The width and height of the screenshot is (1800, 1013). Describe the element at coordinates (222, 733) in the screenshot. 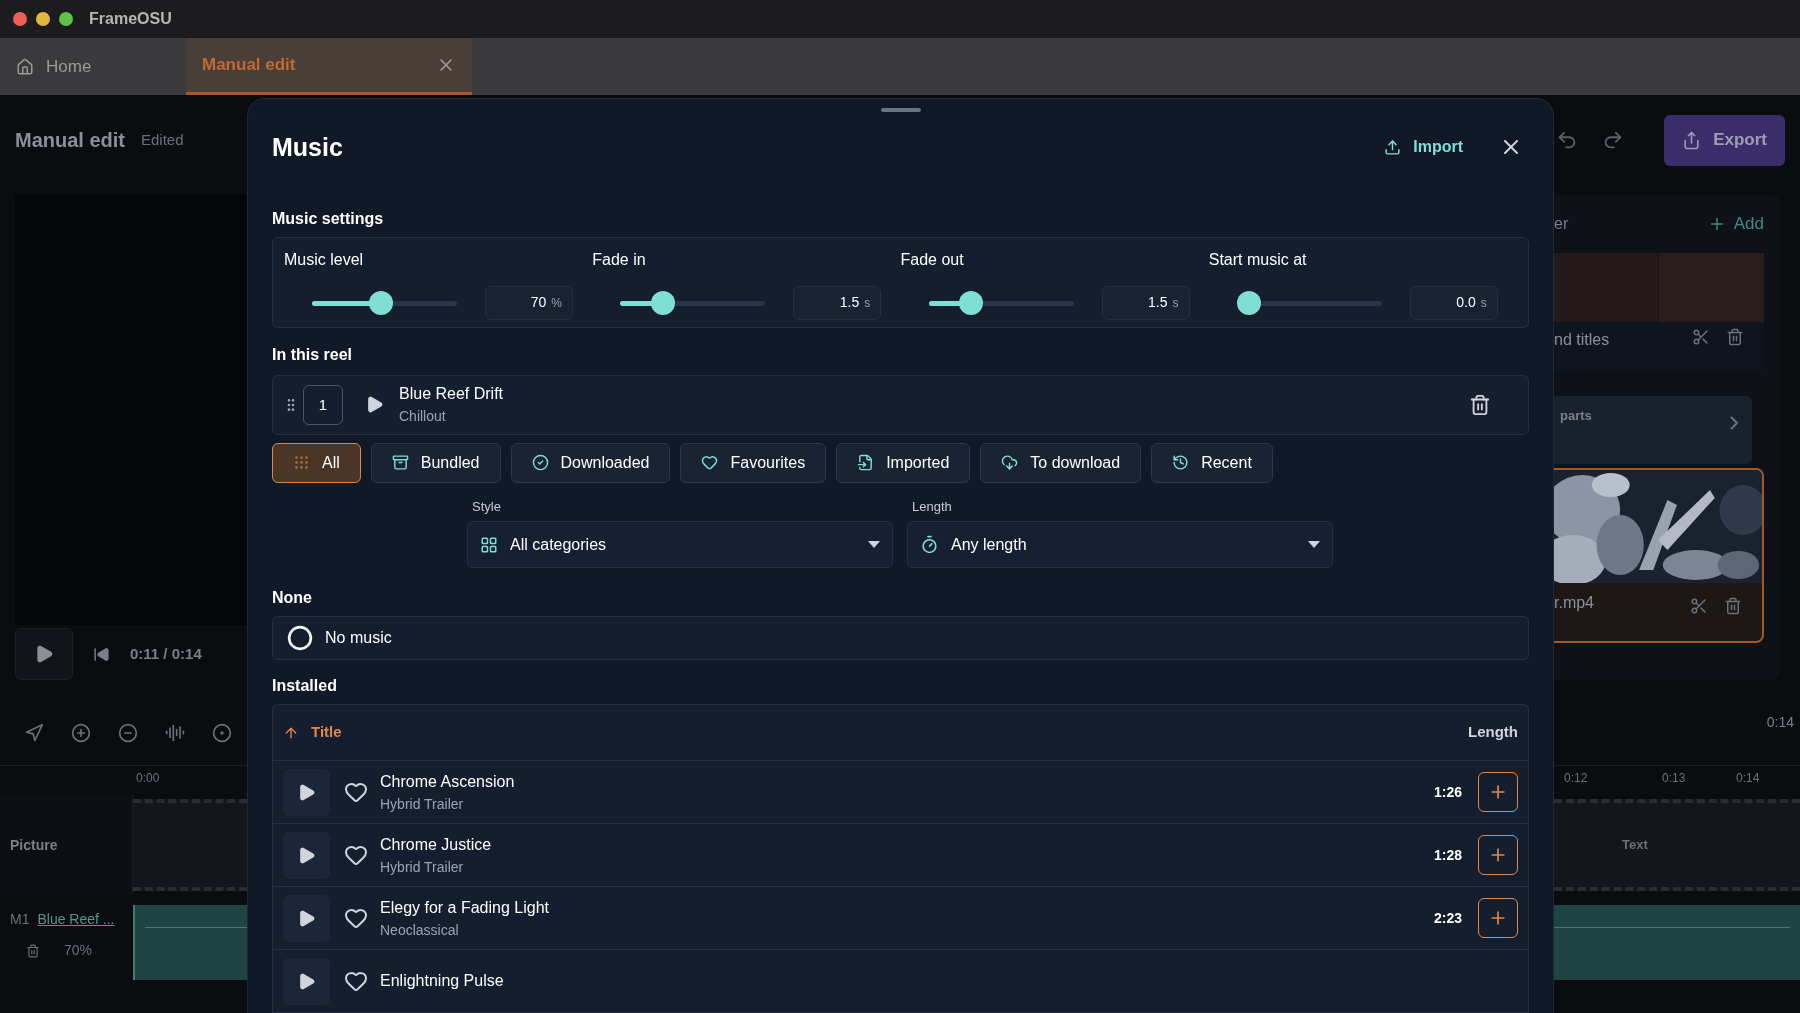

I see `target-icon` at that location.